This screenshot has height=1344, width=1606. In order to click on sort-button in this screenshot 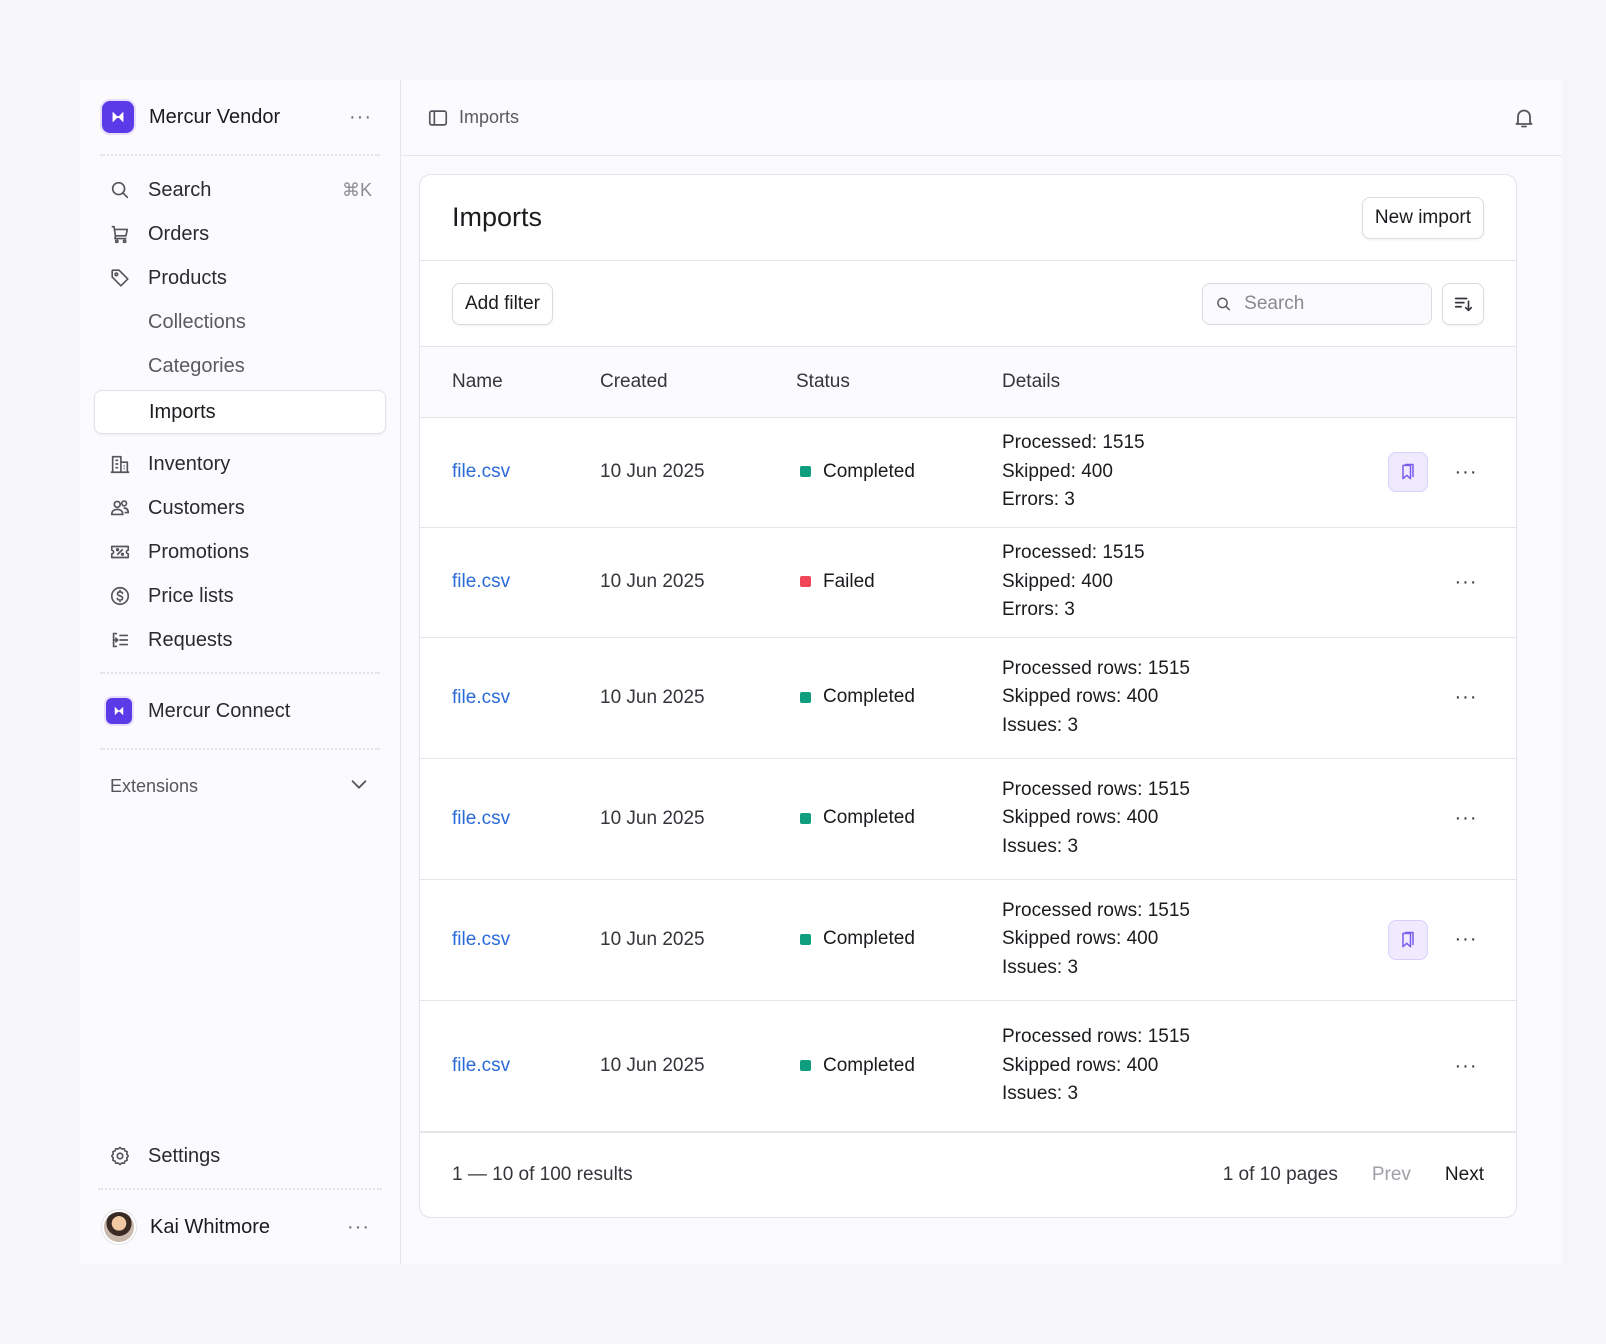, I will do `click(1463, 303)`.